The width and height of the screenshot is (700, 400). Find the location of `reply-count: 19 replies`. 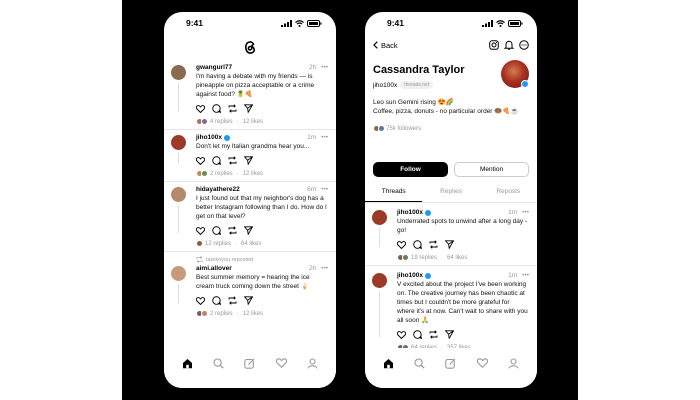

reply-count: 19 replies is located at coordinates (424, 258).